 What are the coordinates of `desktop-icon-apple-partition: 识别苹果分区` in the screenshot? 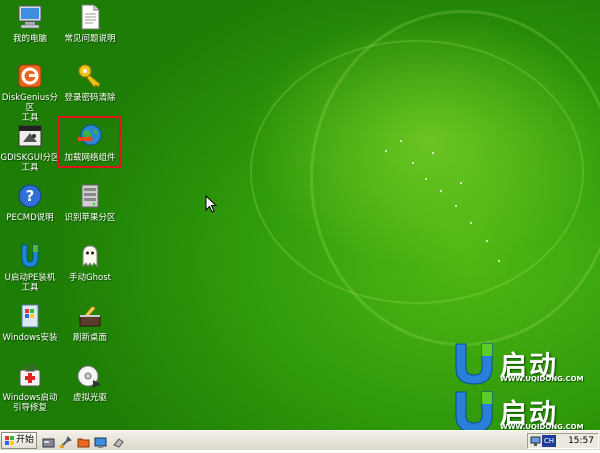 It's located at (90, 202).